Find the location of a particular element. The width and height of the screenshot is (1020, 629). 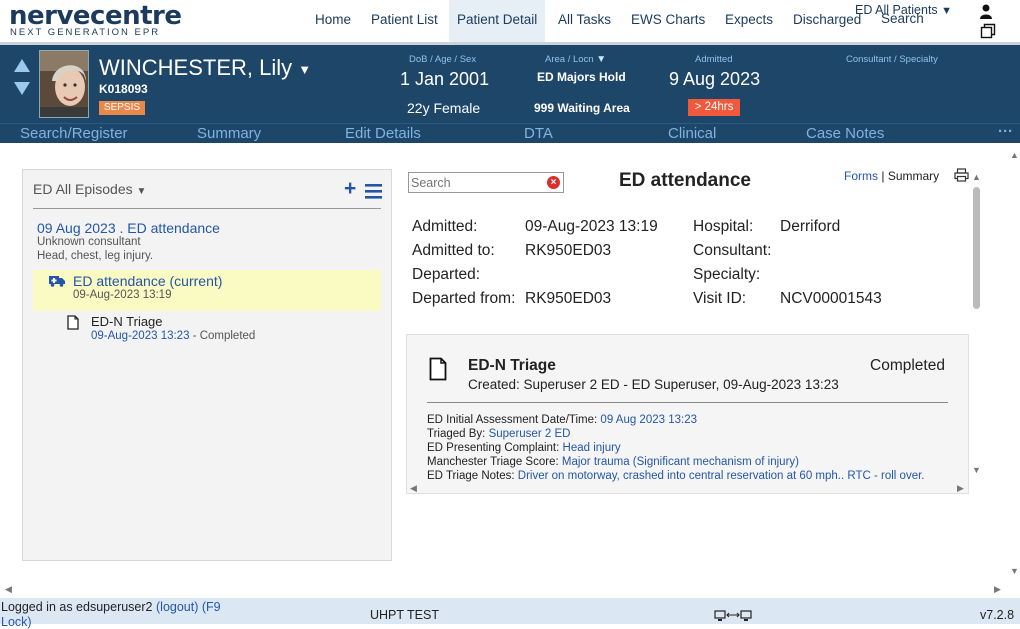

admitted-value: 9 Aug 2023 is located at coordinates (715, 79).